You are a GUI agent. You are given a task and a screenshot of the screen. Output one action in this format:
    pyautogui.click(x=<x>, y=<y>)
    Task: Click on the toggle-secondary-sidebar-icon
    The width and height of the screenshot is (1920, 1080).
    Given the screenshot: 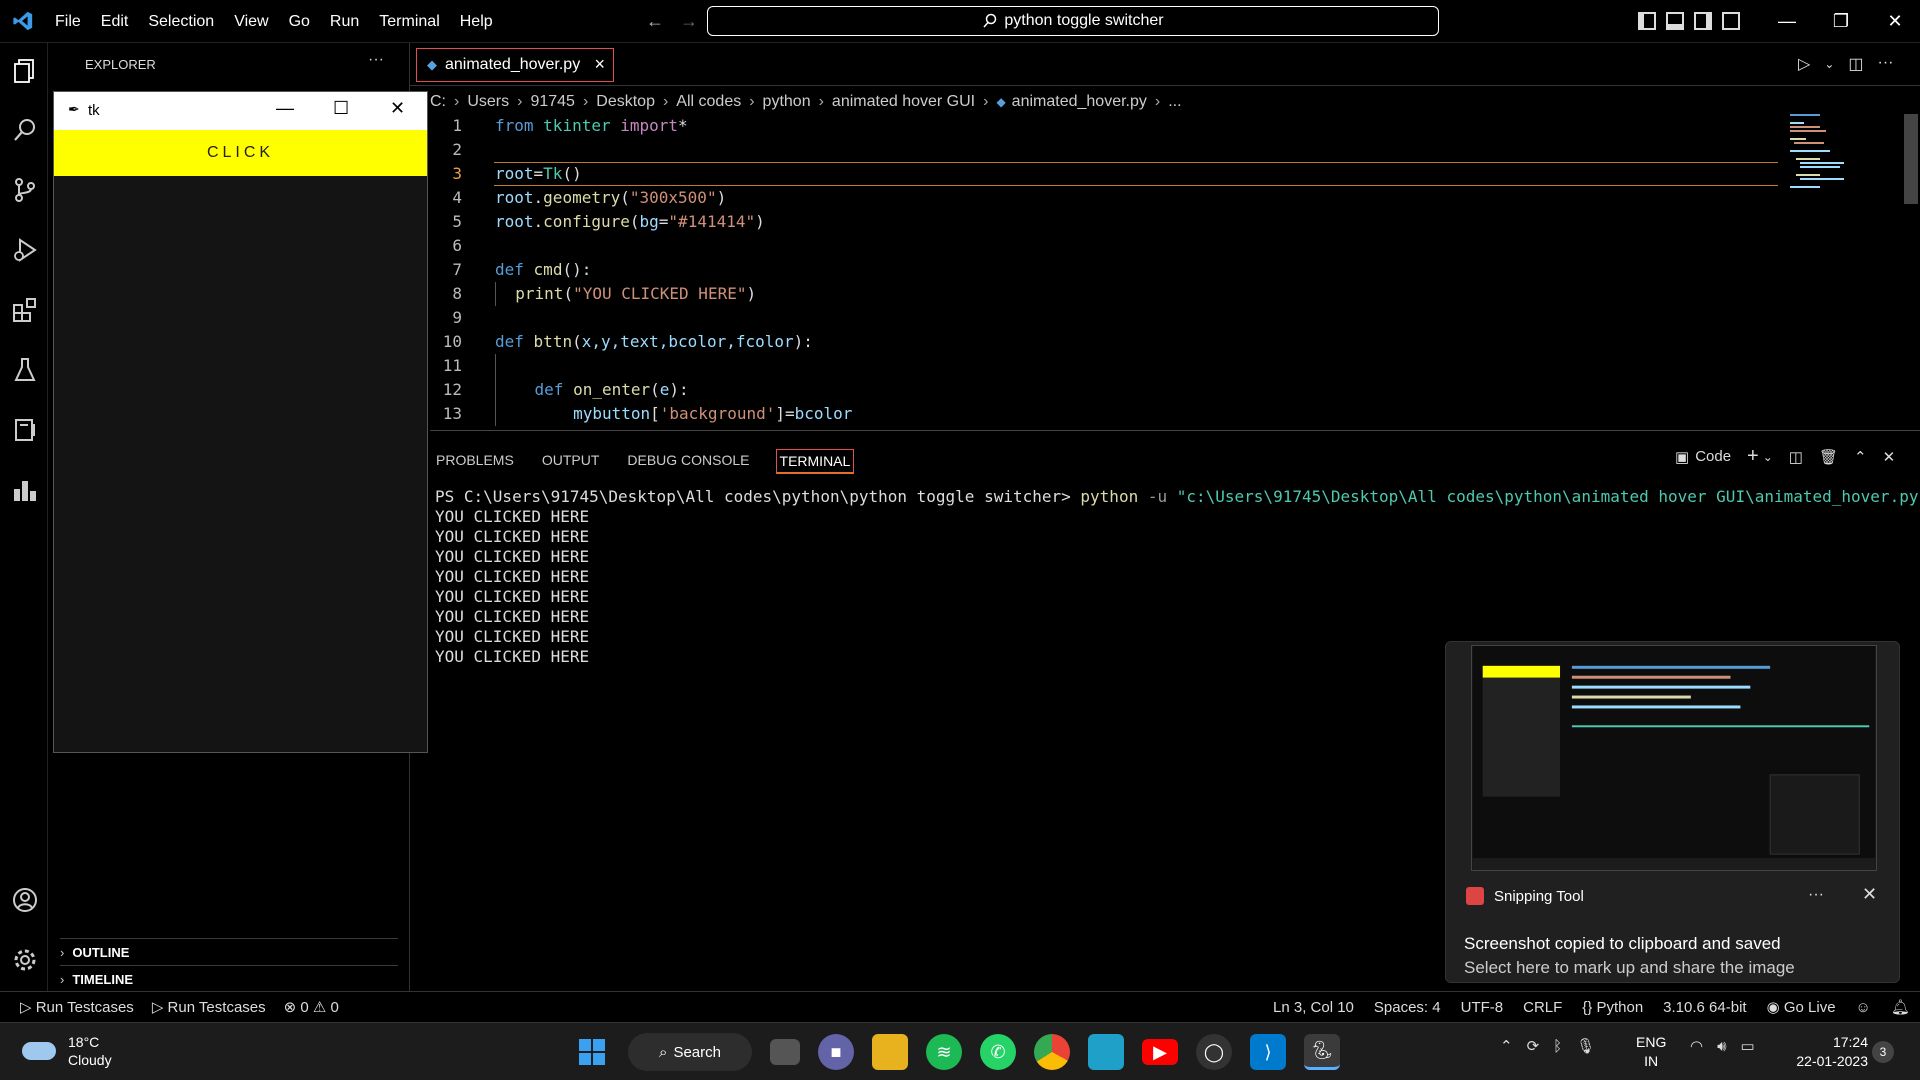 What is the action you would take?
    pyautogui.click(x=1703, y=21)
    